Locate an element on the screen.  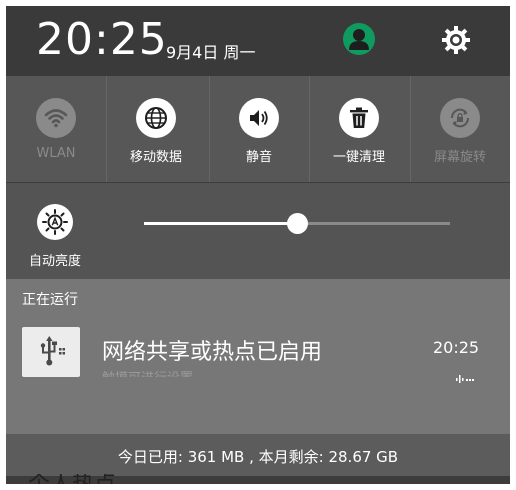
notification-title: 网络共享或热点已启用 is located at coordinates (212, 350).